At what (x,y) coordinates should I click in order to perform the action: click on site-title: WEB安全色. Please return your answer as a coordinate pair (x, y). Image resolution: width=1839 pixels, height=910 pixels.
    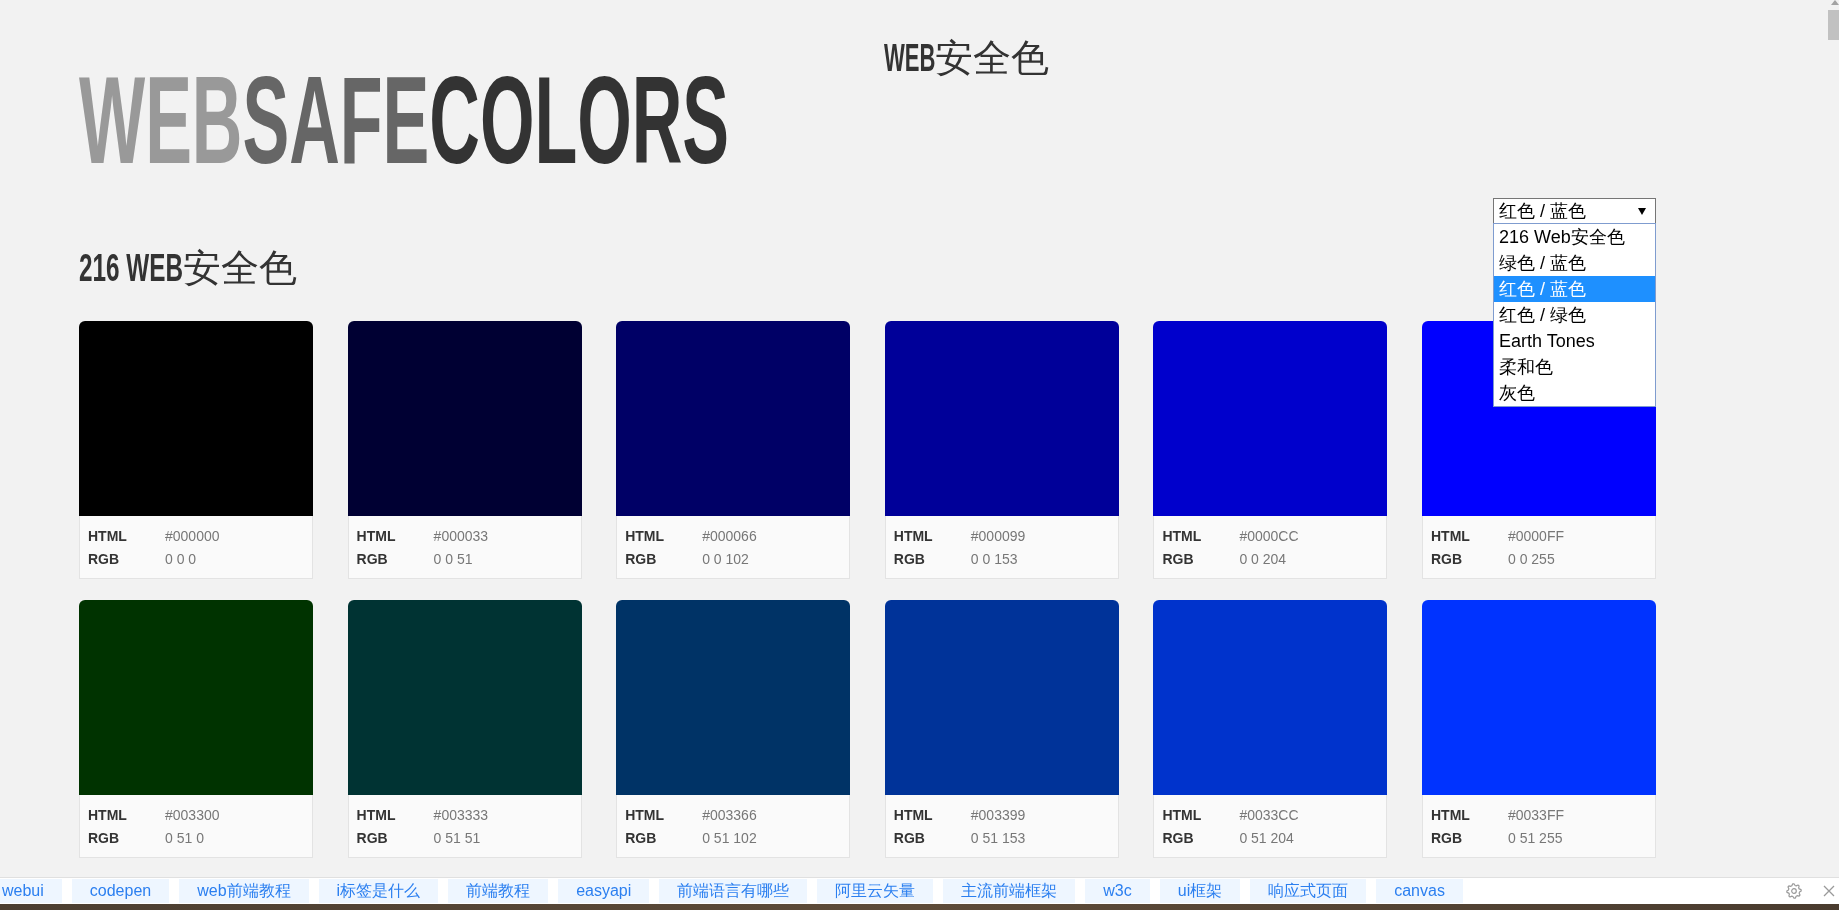
    Looking at the image, I should click on (967, 58).